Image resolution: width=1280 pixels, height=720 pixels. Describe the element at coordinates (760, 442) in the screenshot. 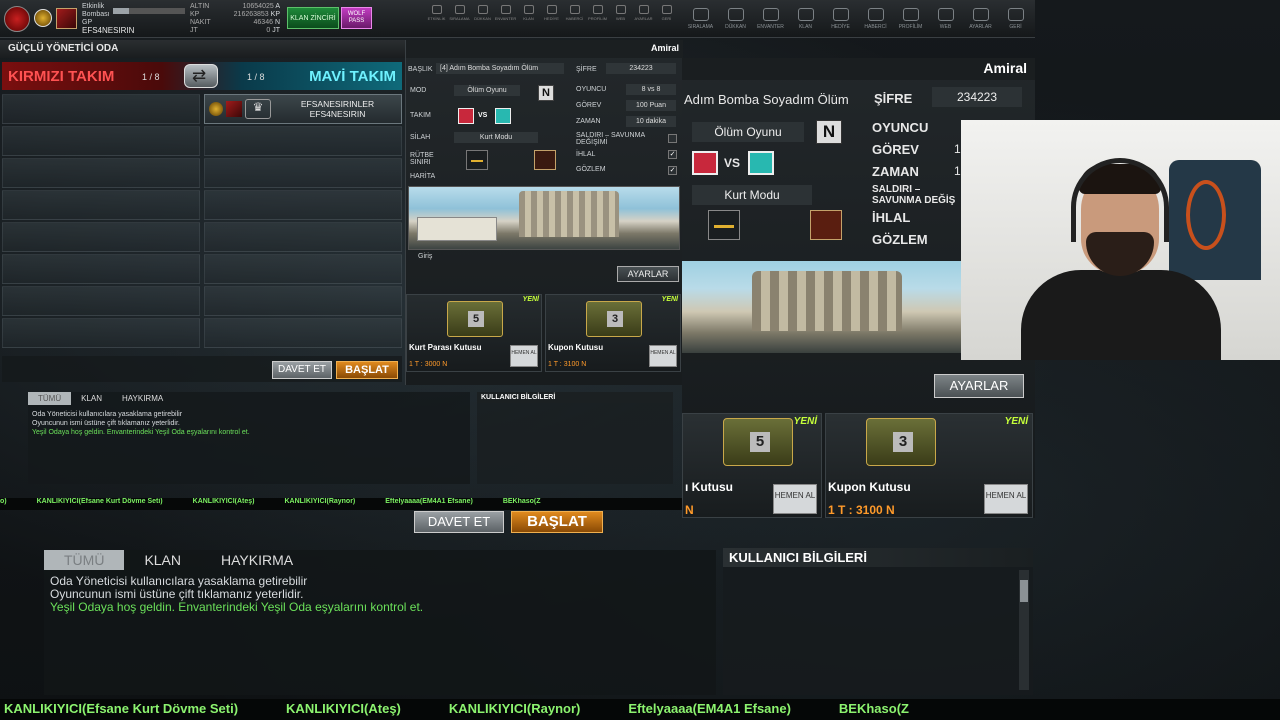

I see `crate-number: 5` at that location.